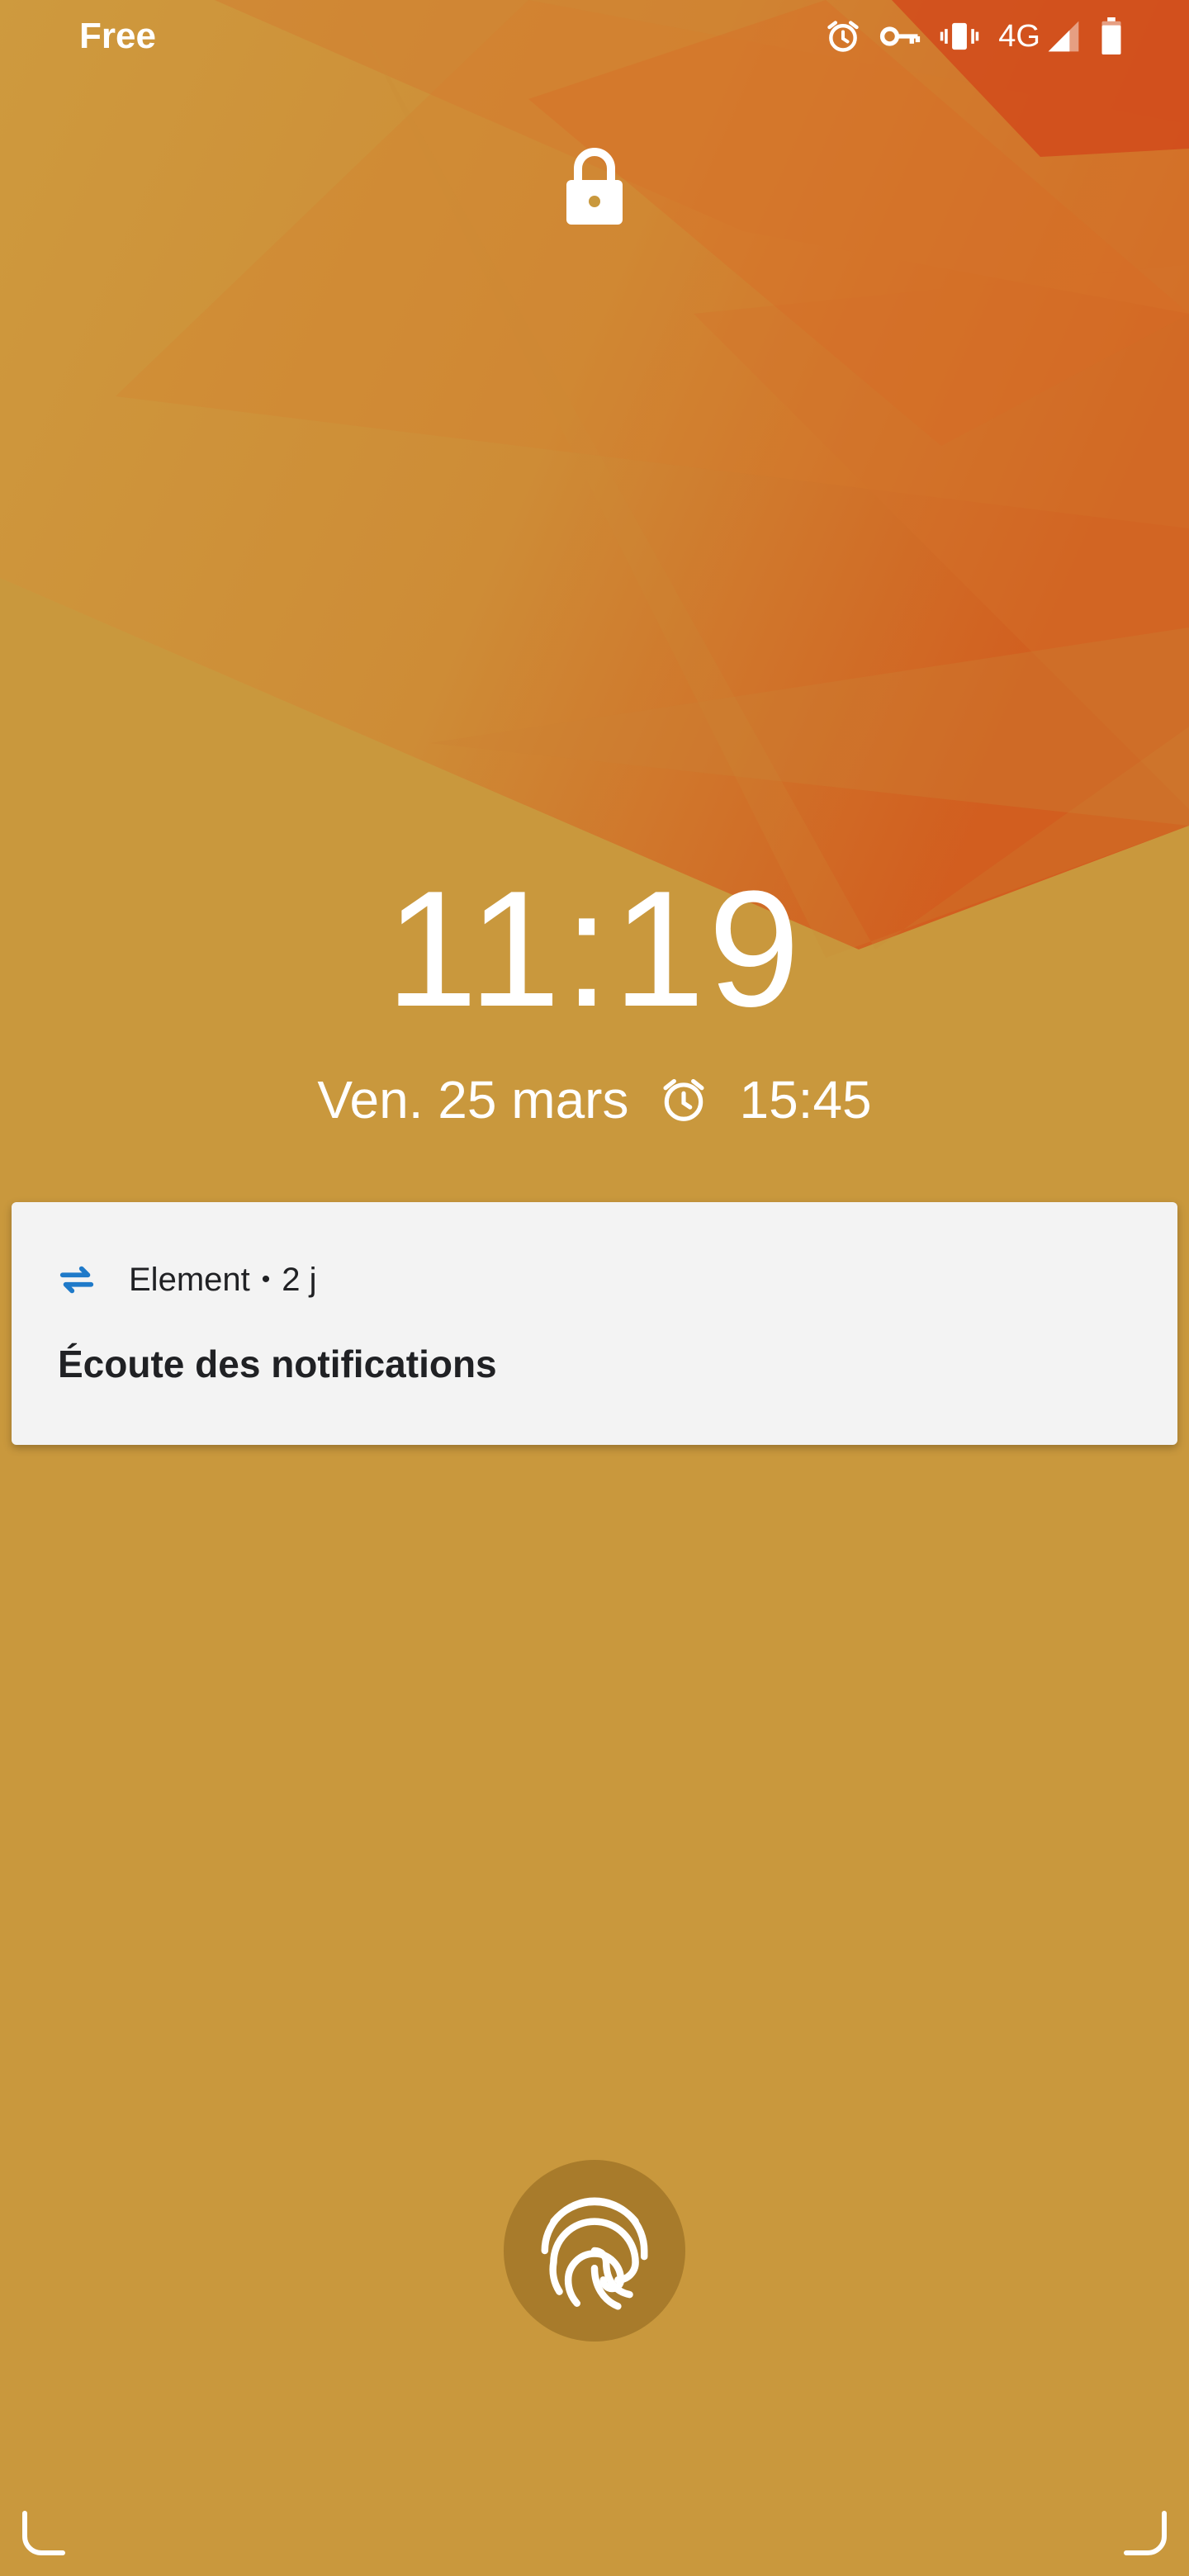  I want to click on fingerprint-button, so click(594, 2251).